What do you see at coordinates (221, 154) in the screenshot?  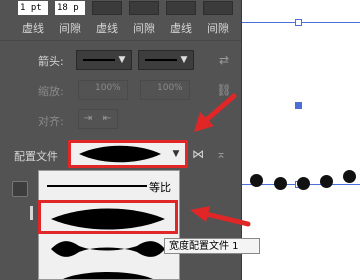 I see `flip-along-icon: ⌅` at bounding box center [221, 154].